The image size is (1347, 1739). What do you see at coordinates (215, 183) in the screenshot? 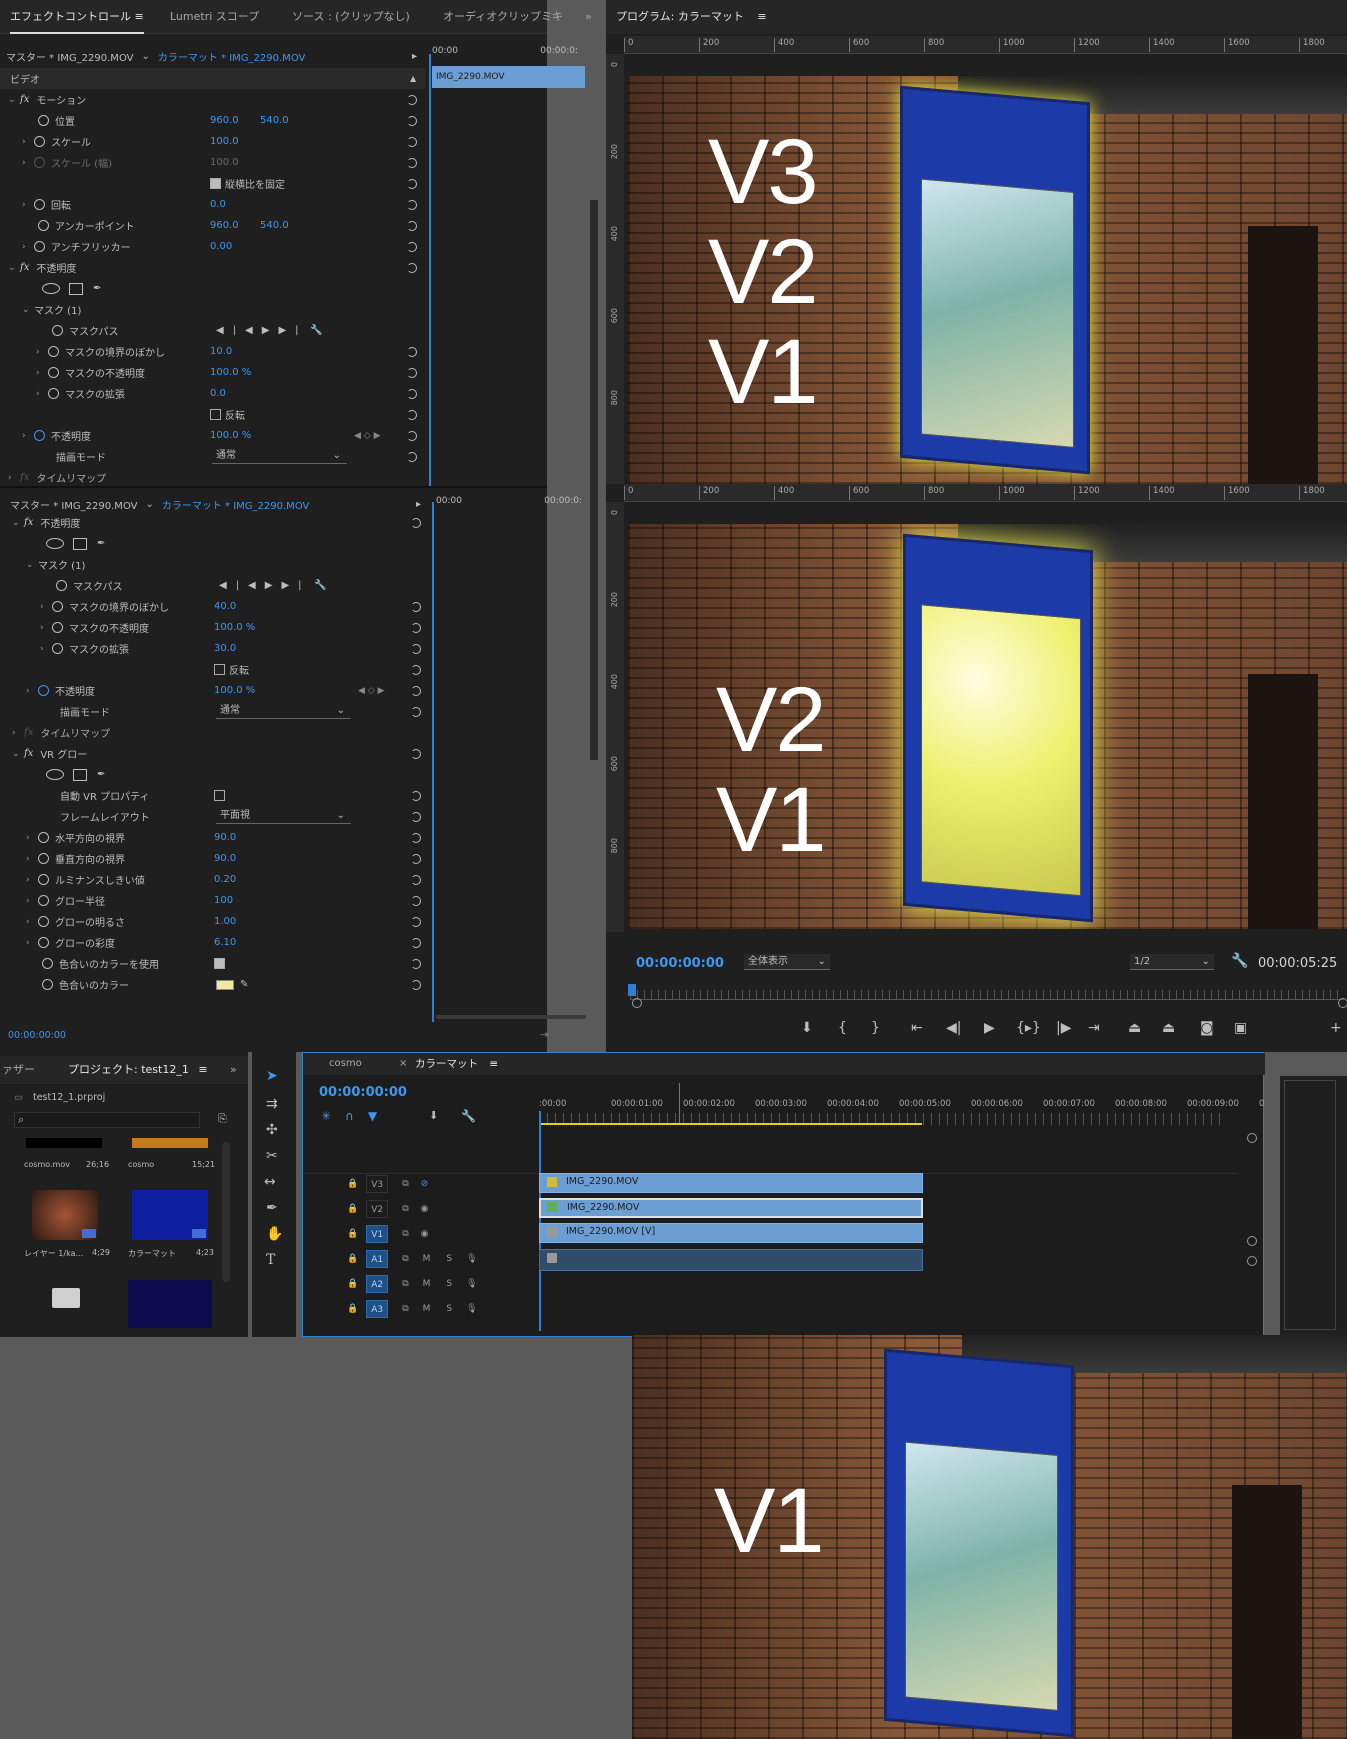
I see `uniform-scale-checkbox` at bounding box center [215, 183].